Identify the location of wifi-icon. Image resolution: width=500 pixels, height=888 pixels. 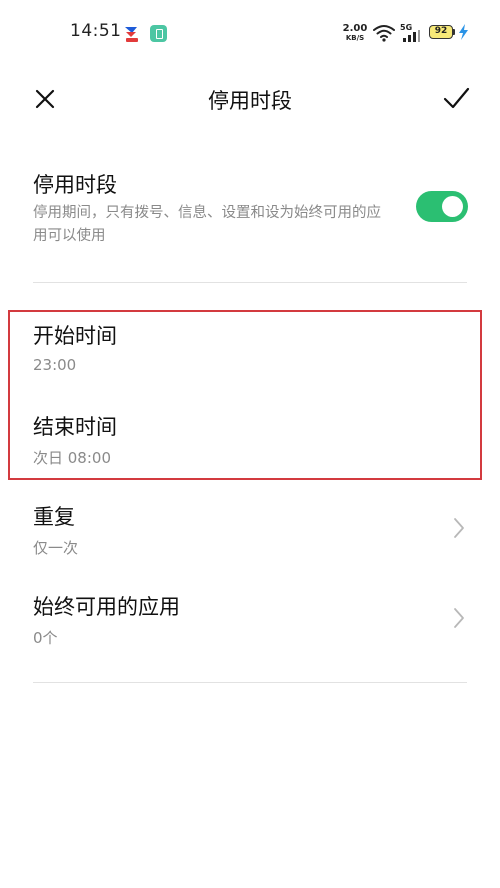
(384, 33).